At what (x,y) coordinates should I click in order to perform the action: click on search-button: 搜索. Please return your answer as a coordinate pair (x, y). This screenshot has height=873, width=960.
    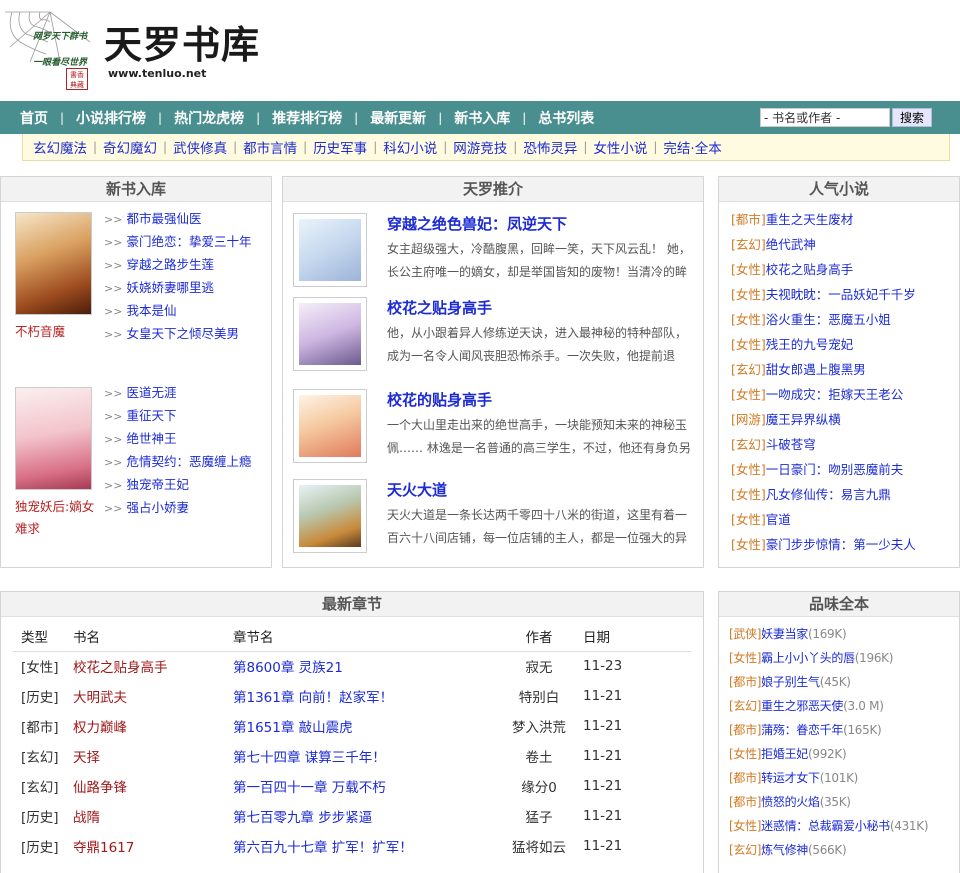
    Looking at the image, I should click on (912, 117).